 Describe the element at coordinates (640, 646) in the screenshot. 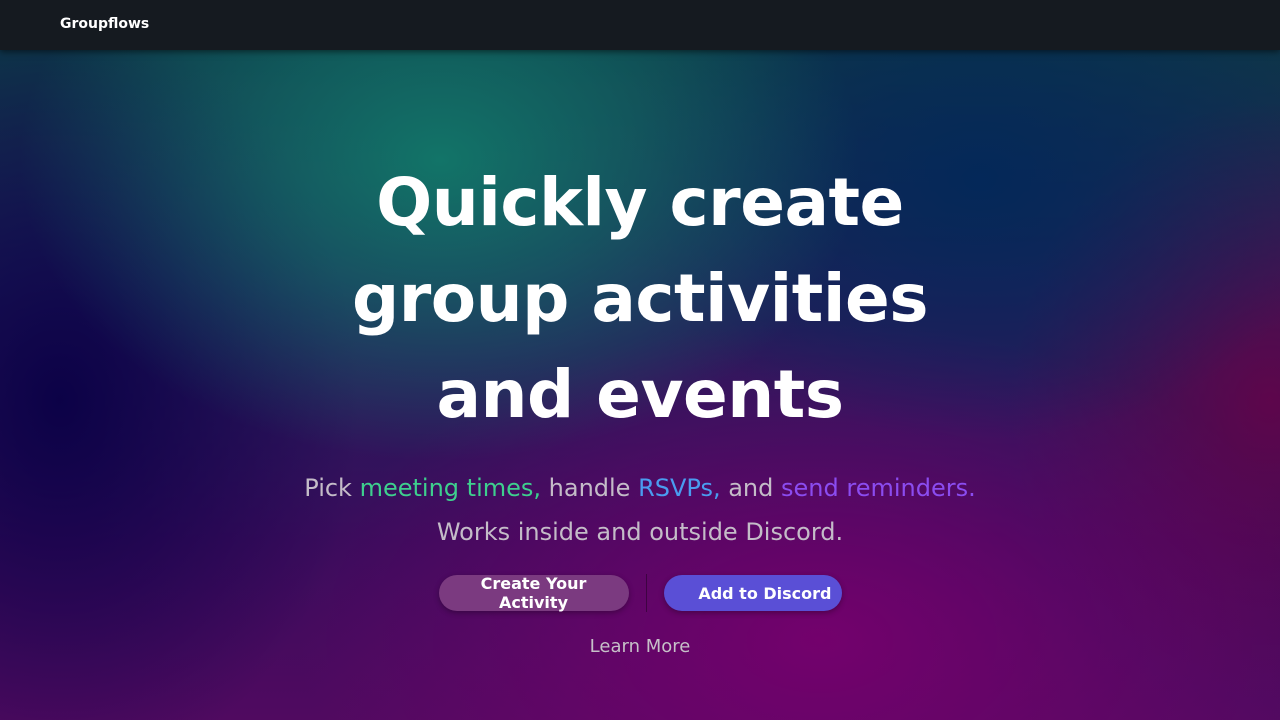

I see `learn-more-link: Learn More` at that location.